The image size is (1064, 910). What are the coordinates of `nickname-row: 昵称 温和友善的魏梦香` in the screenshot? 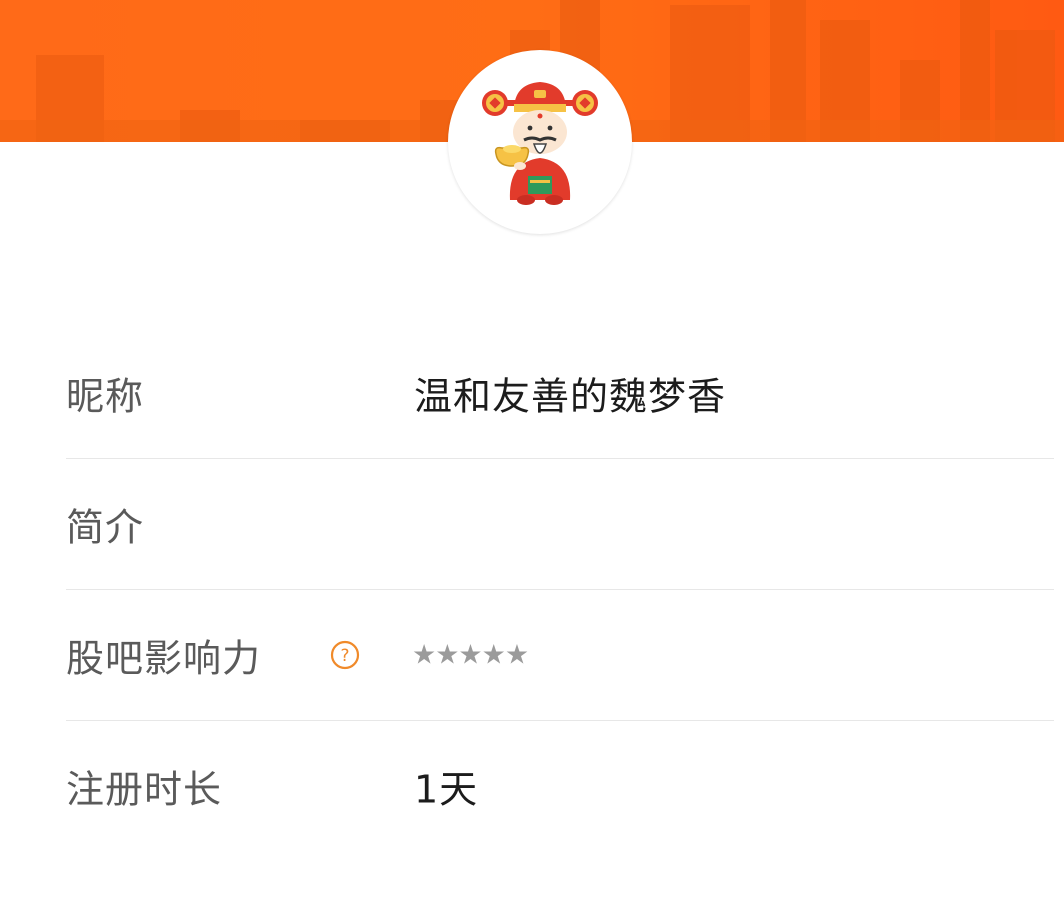 It's located at (560, 393).